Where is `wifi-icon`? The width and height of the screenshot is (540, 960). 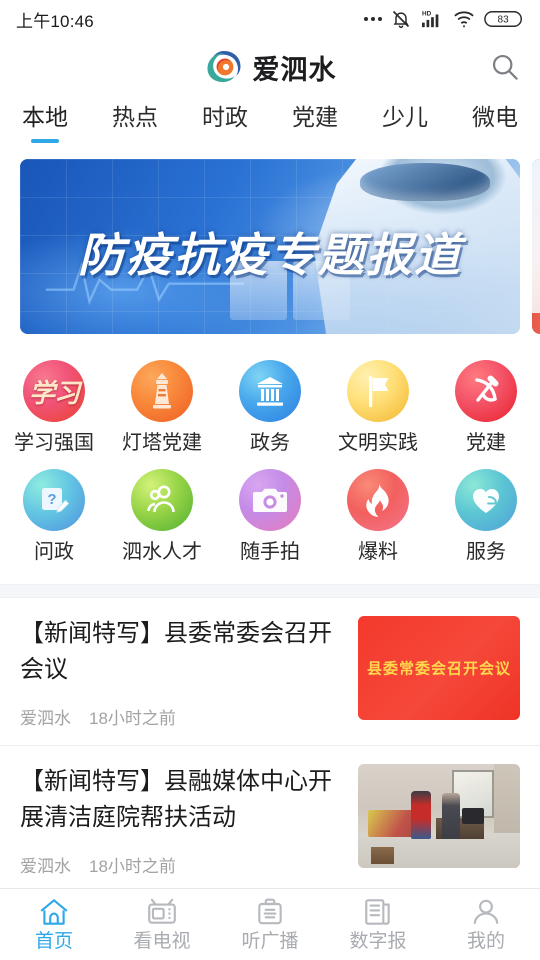
wifi-icon is located at coordinates (464, 19).